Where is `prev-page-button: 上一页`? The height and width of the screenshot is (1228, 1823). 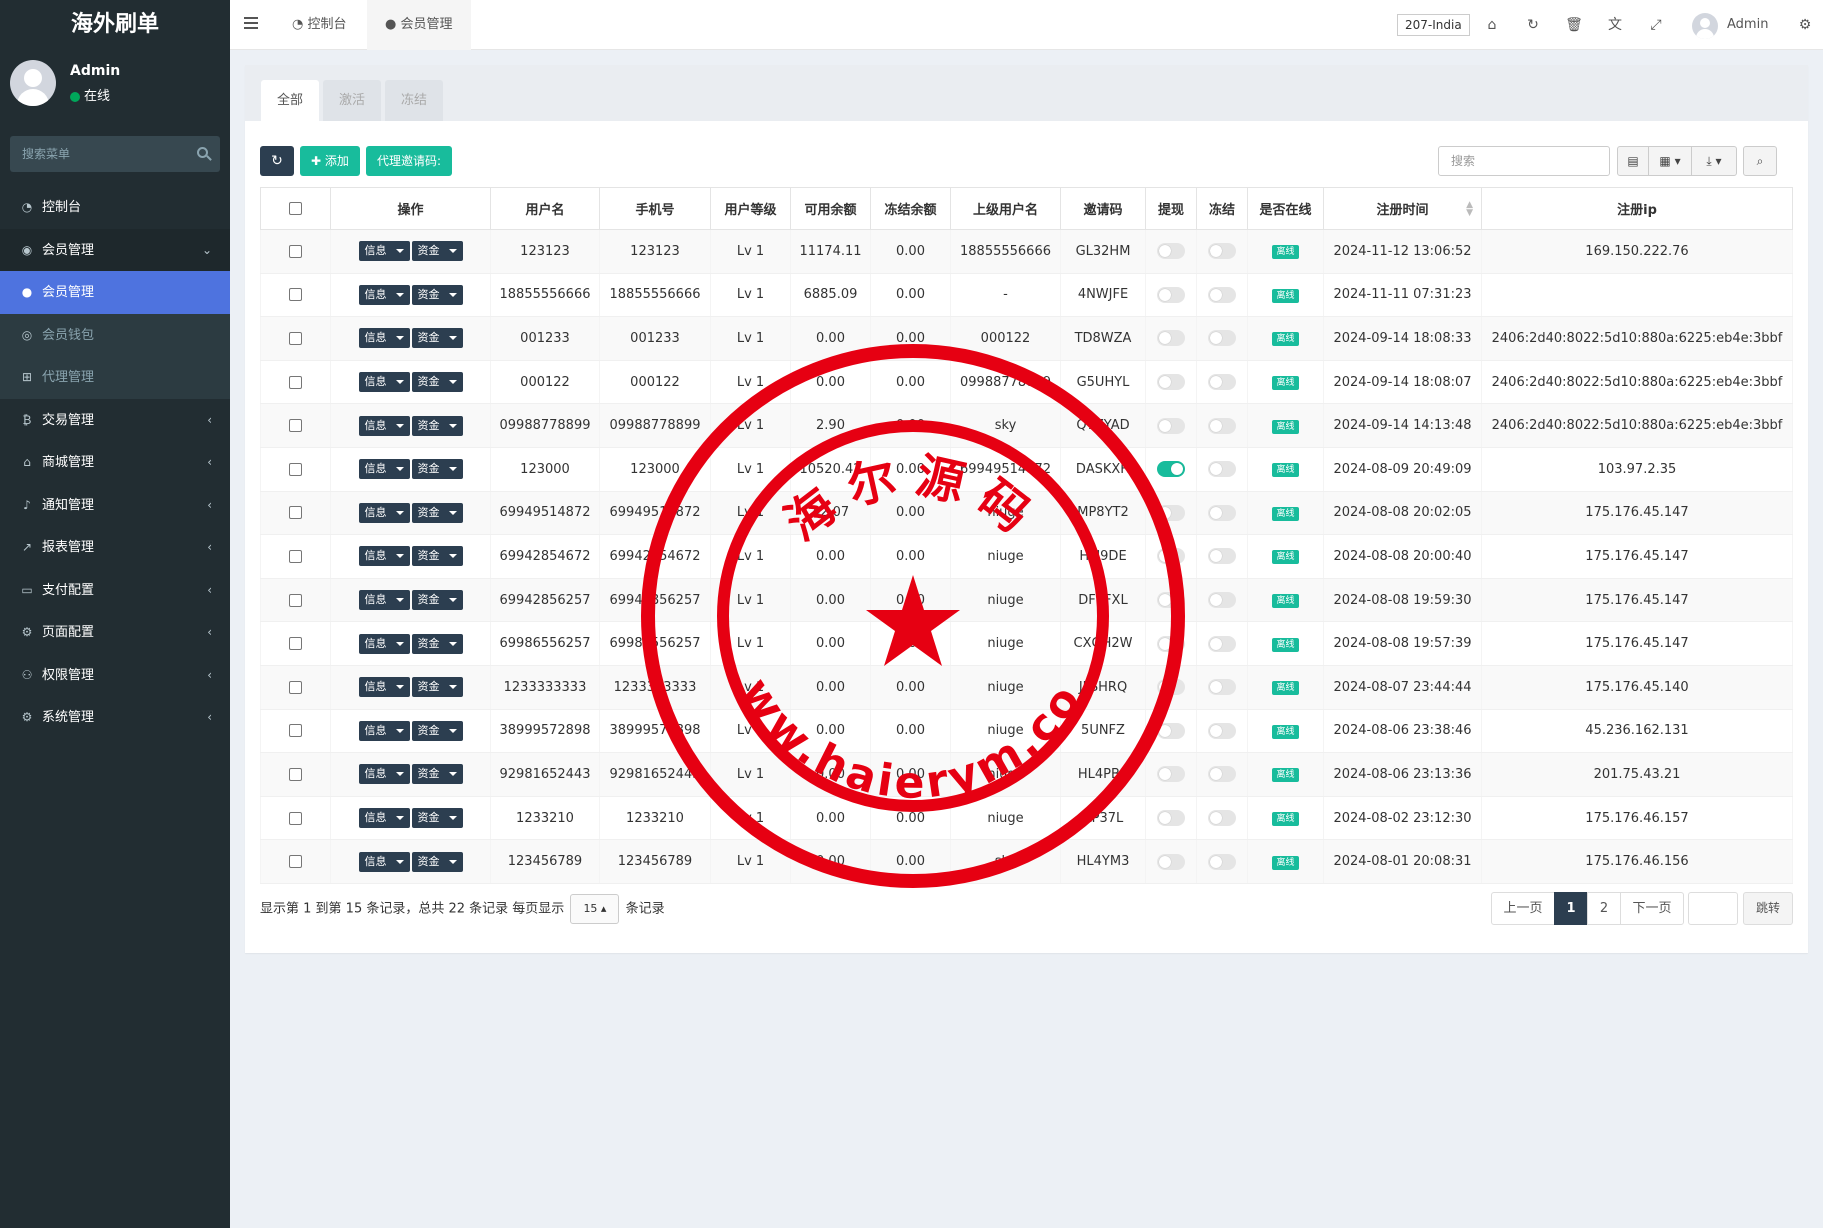 prev-page-button: 上一页 is located at coordinates (1523, 908).